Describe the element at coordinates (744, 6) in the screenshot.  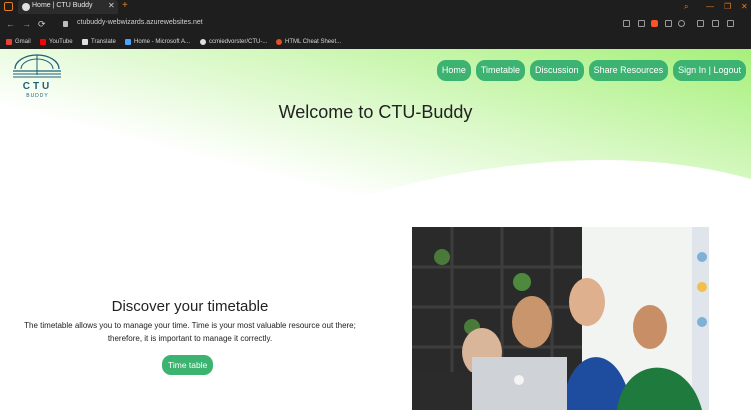
I see `close-window-icon: ✕` at that location.